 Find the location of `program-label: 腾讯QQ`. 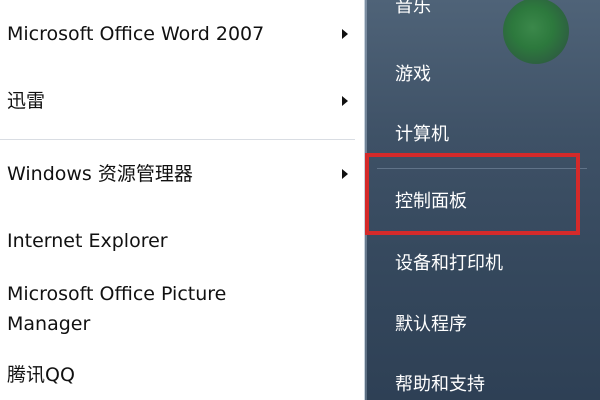

program-label: 腾讯QQ is located at coordinates (41, 375).